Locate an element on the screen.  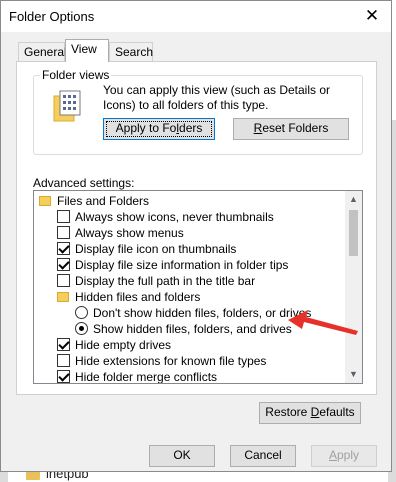
tab-search: Search is located at coordinates (131, 51).